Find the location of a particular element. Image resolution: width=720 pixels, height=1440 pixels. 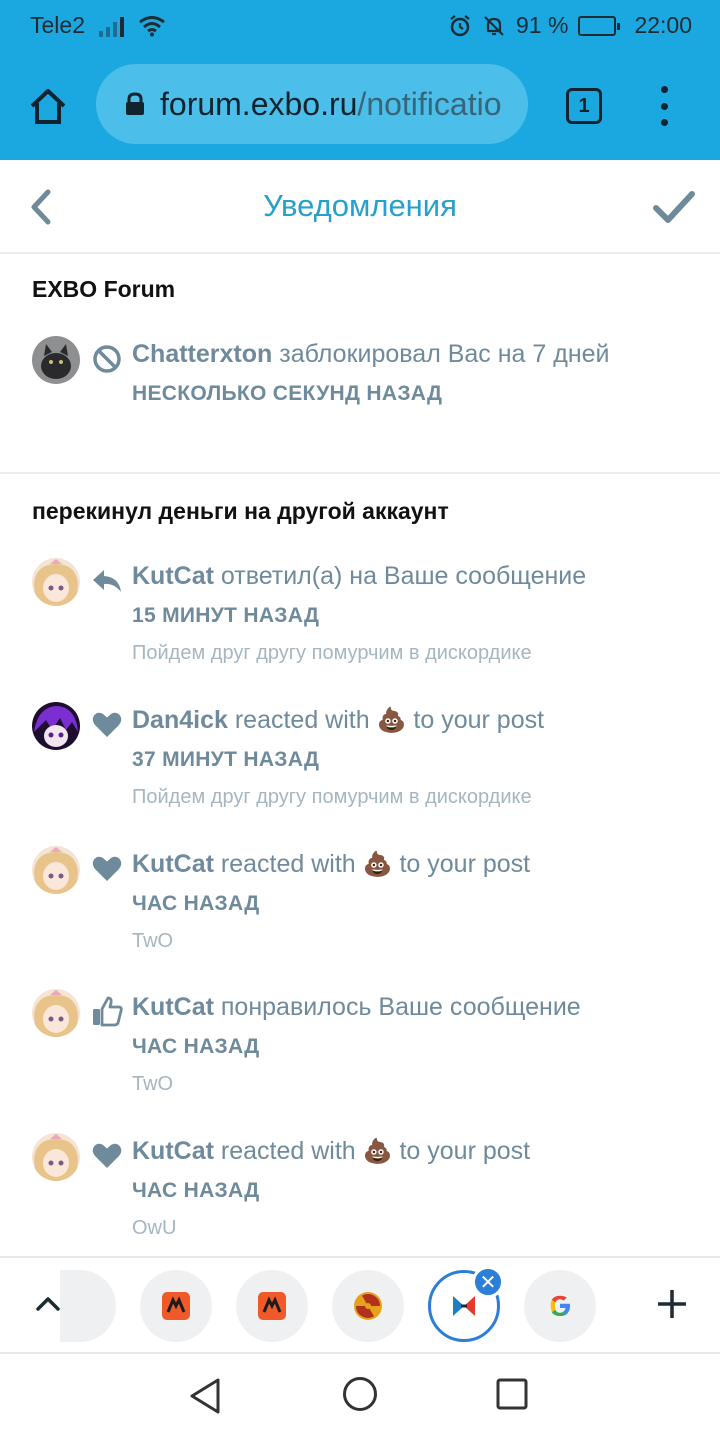

username: Dan4ick is located at coordinates (180, 720).